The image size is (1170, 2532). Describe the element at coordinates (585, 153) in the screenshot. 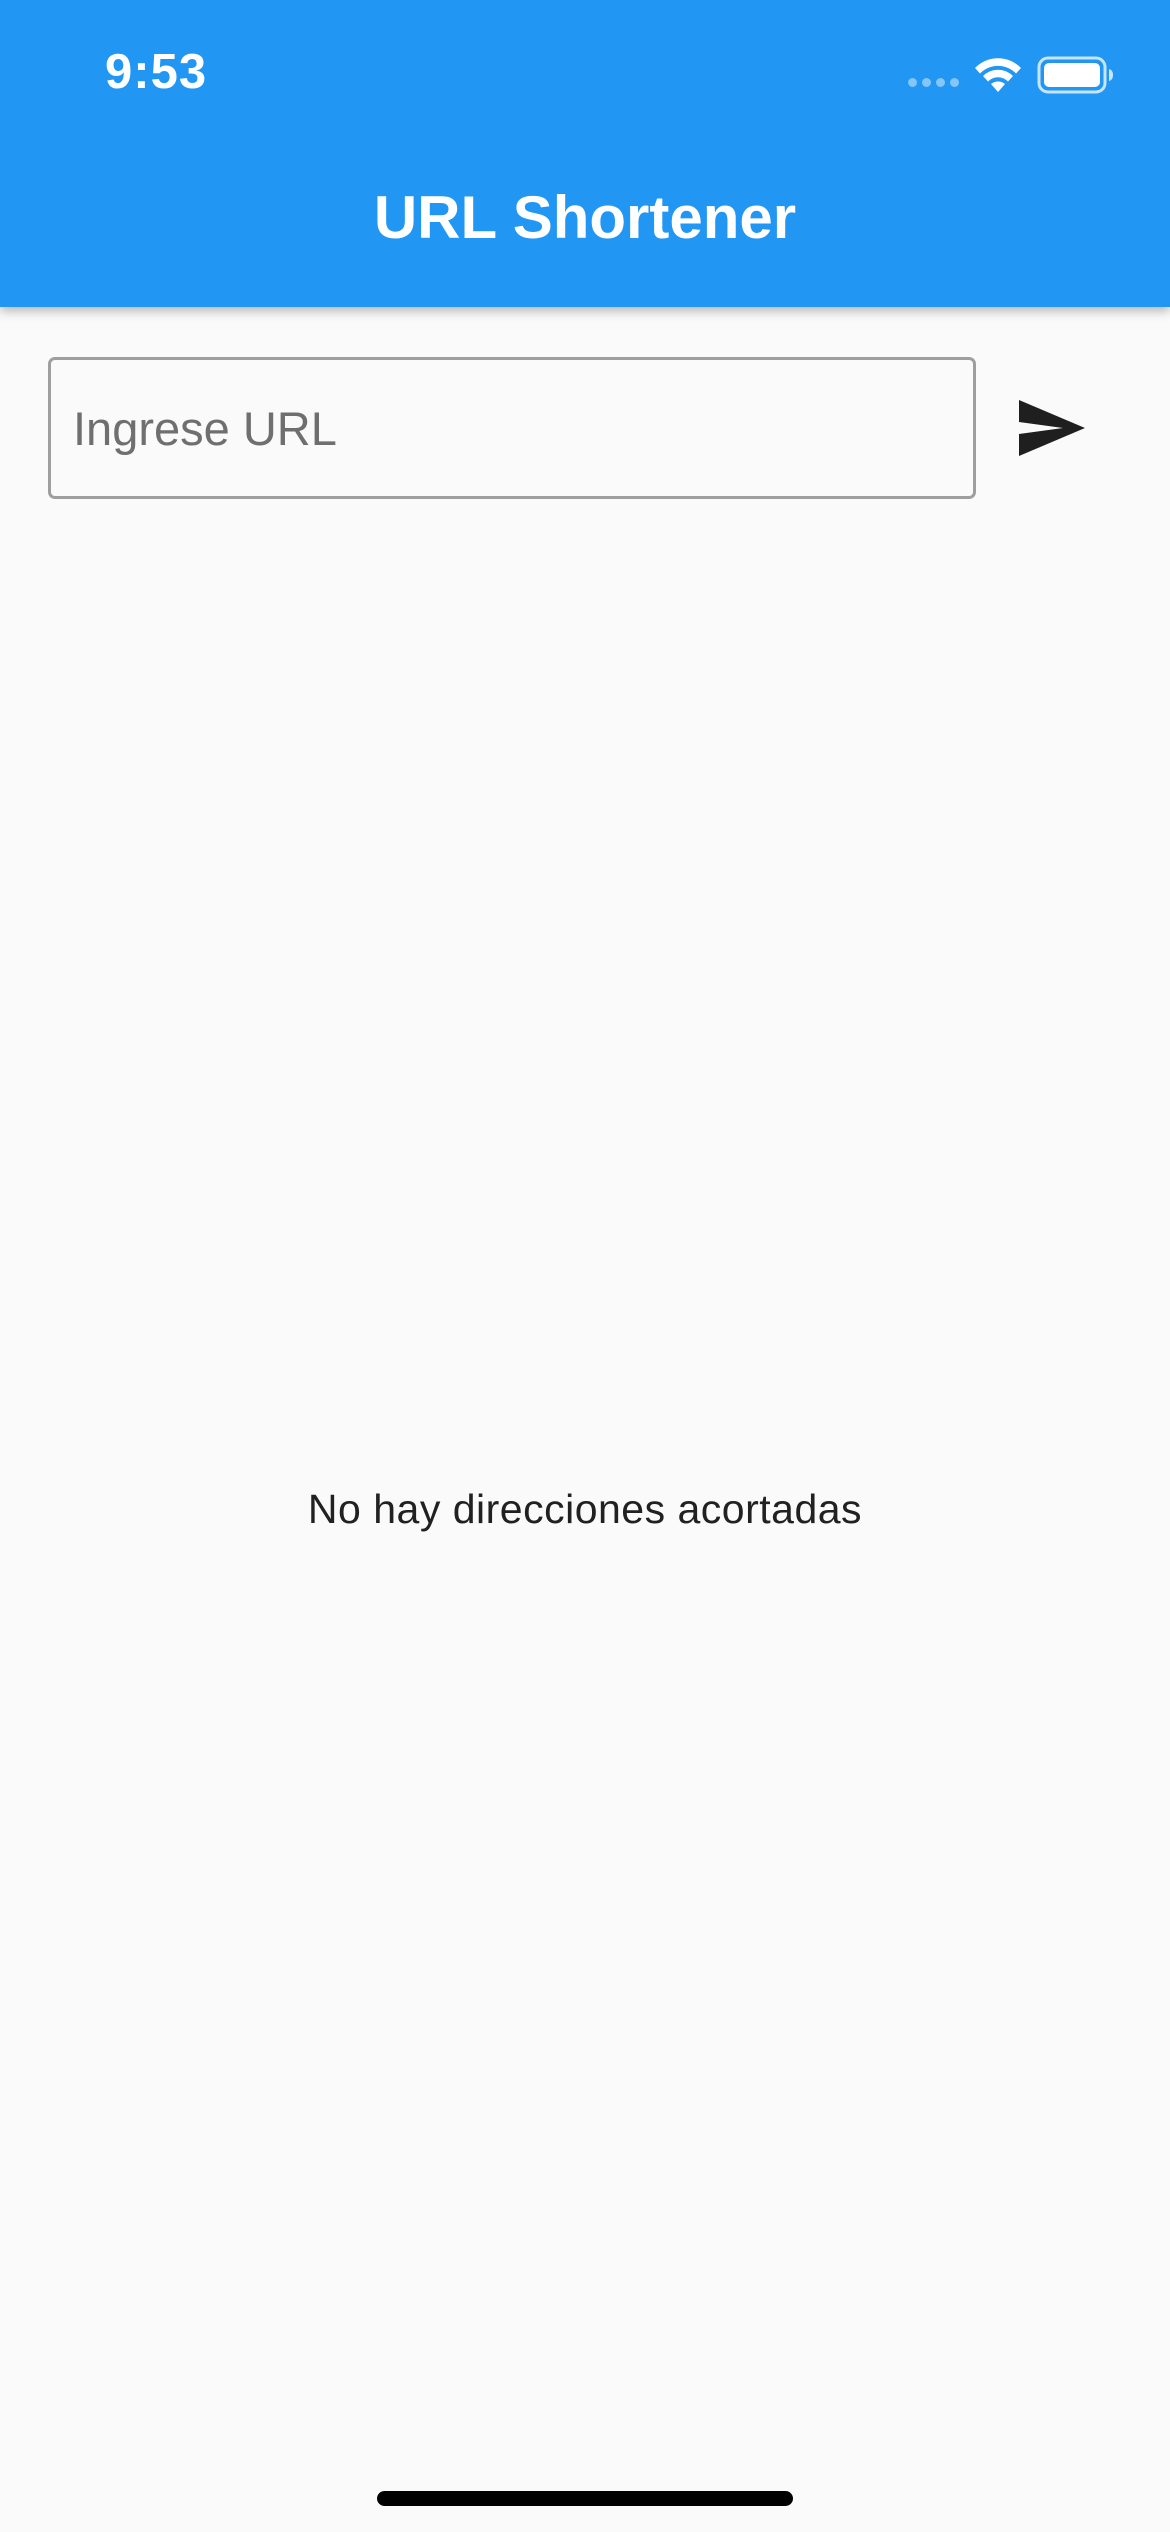

I see `app-bar: 9:53 URL Shortener` at that location.